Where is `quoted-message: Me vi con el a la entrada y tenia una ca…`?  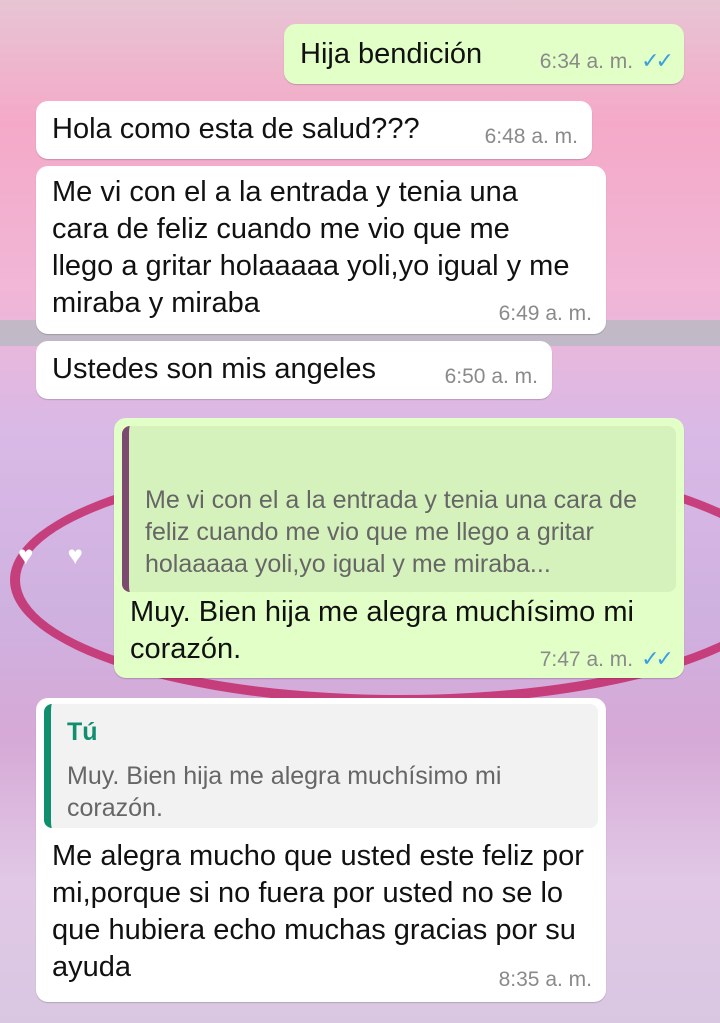
quoted-message: Me vi con el a la entrada y tenia una ca… is located at coordinates (399, 509).